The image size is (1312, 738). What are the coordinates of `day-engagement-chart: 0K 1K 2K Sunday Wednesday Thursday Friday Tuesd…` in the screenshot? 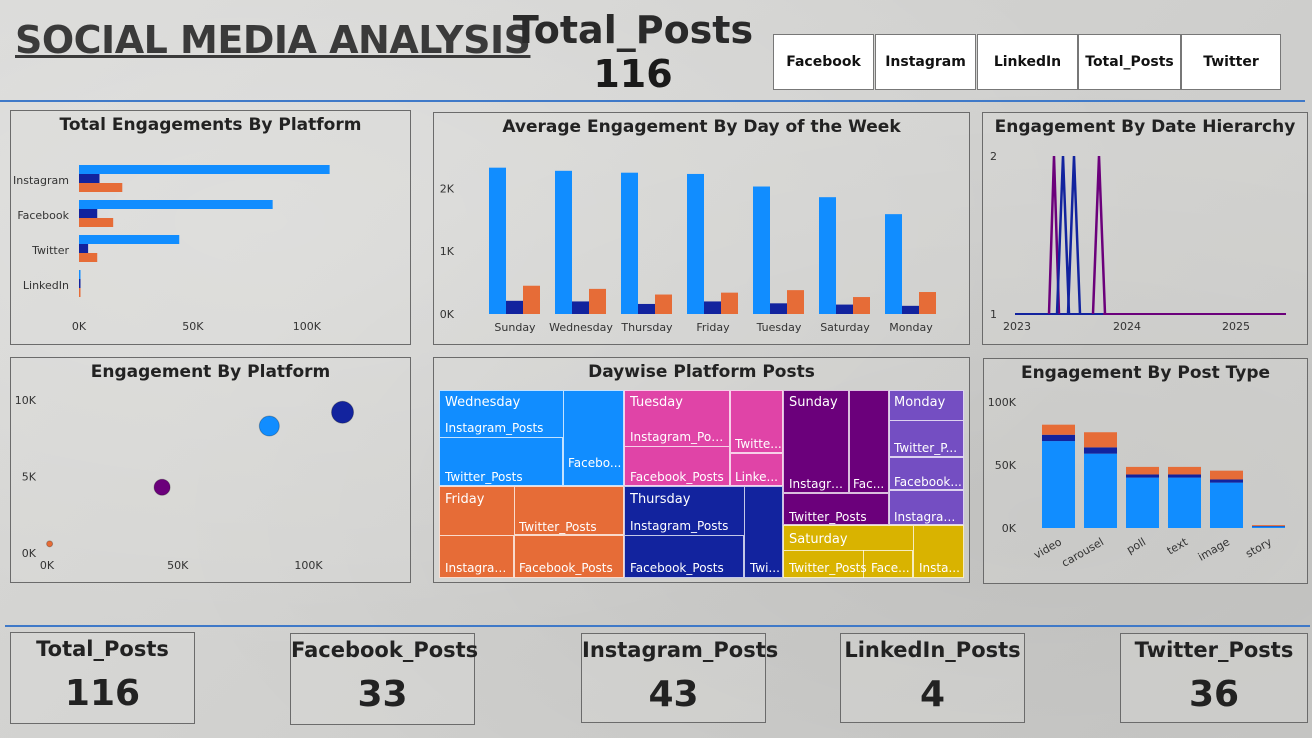 It's located at (688, 250).